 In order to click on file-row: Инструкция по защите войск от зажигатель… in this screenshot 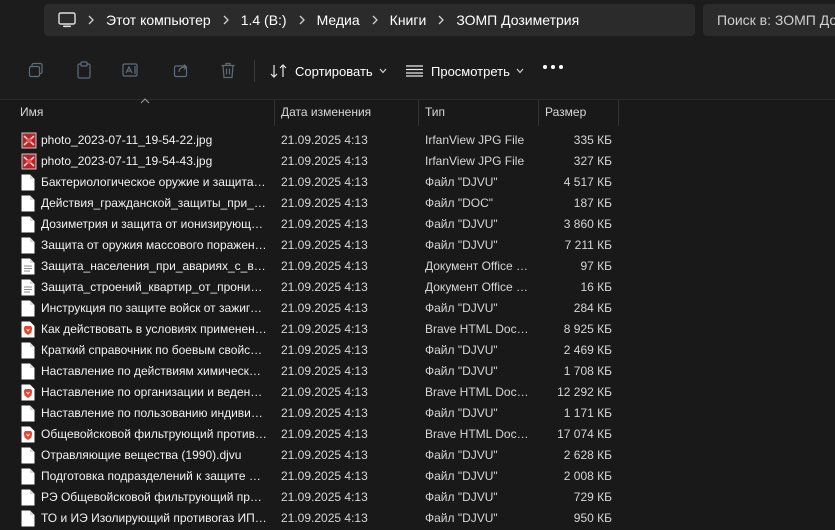, I will do `click(417, 308)`.